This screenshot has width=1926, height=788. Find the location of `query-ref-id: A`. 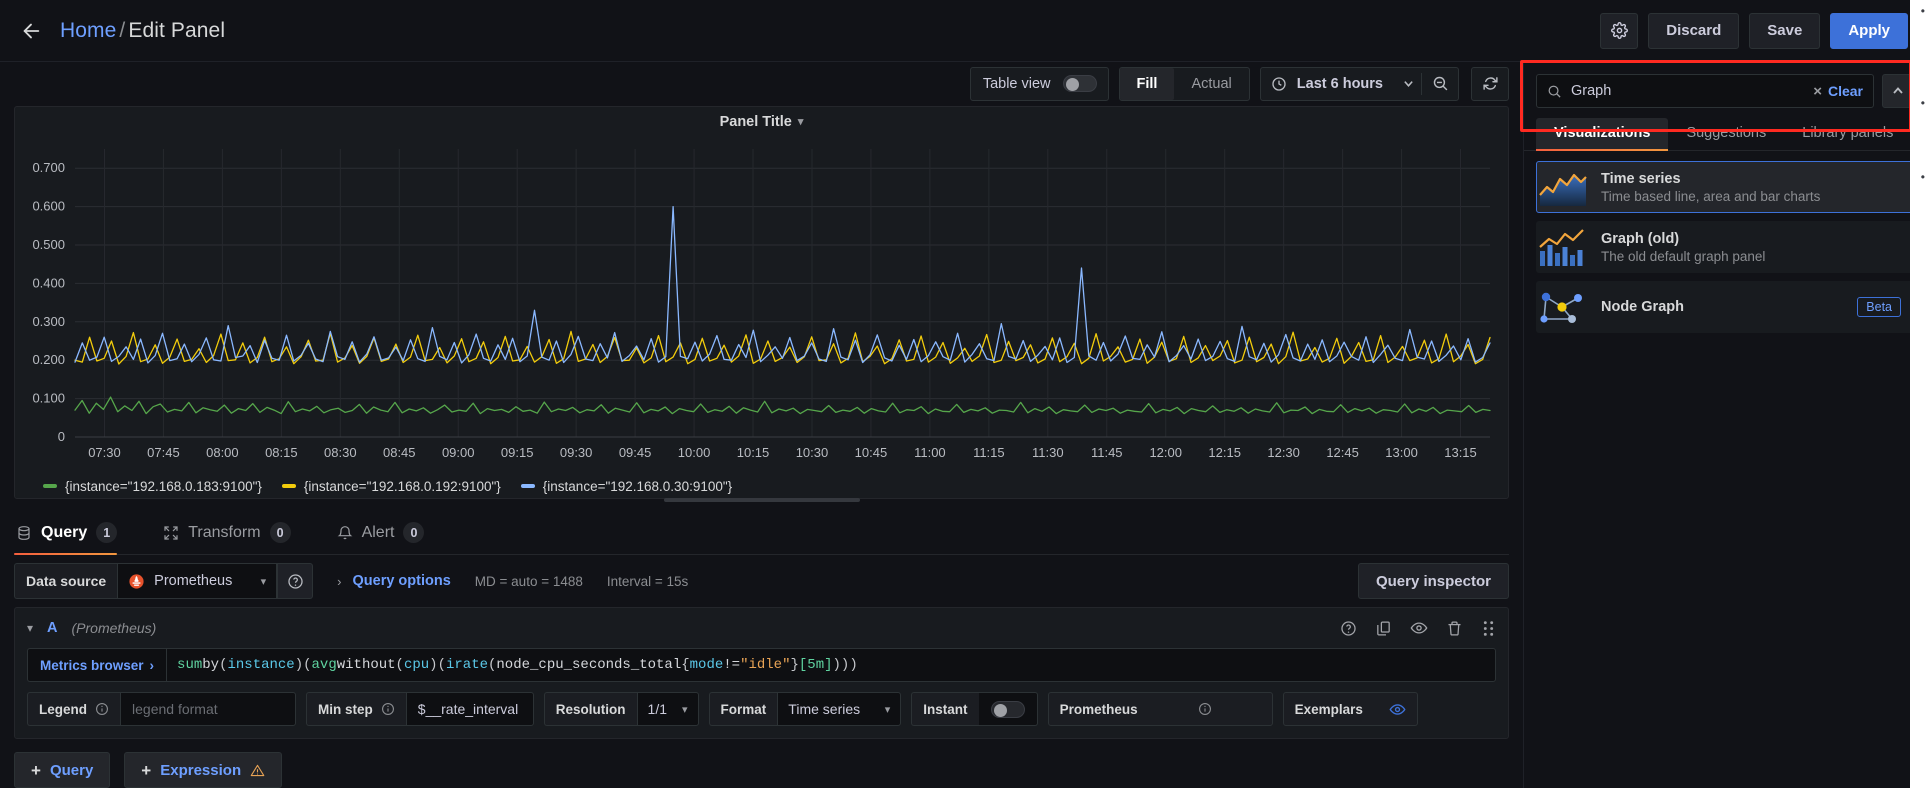

query-ref-id: A is located at coordinates (52, 628).